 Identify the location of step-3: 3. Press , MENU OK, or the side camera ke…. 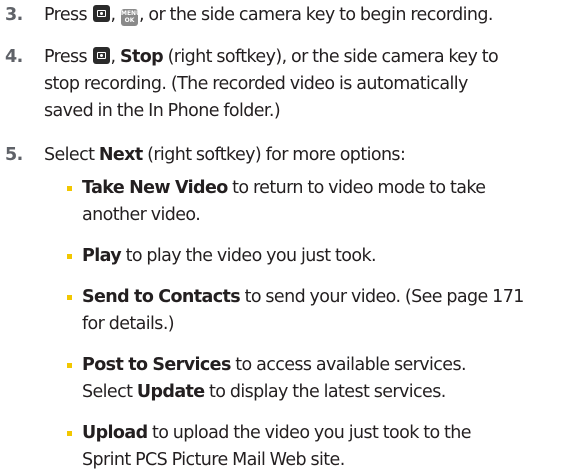
(280, 15).